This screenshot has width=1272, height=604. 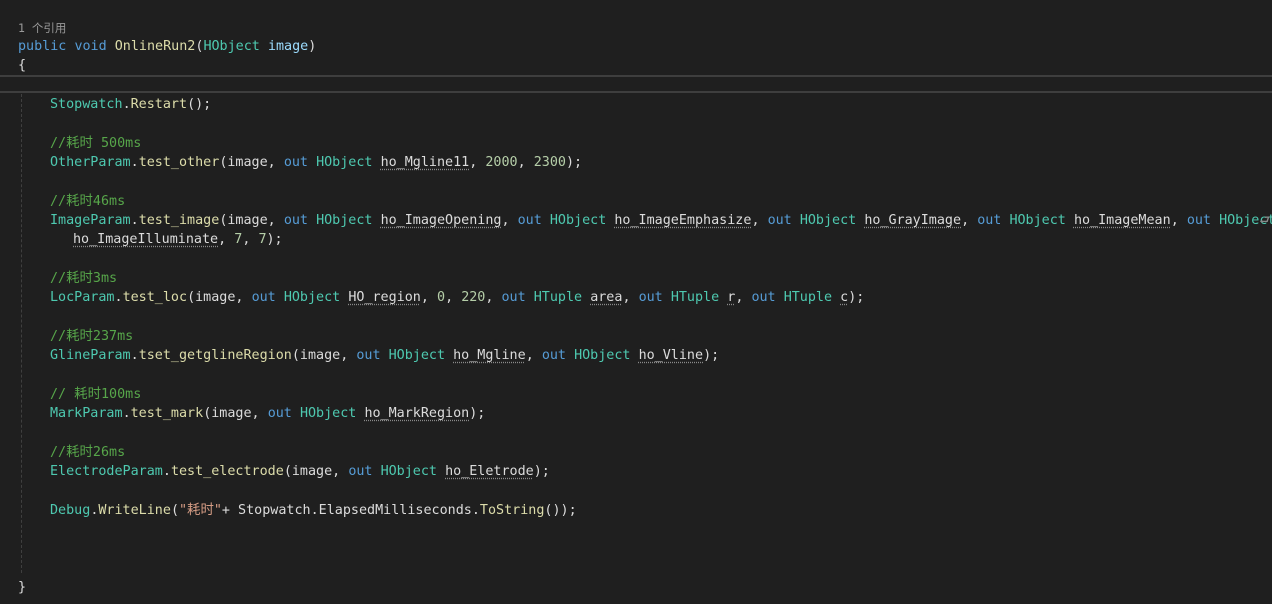 I want to click on number: 7, so click(x=262, y=239).